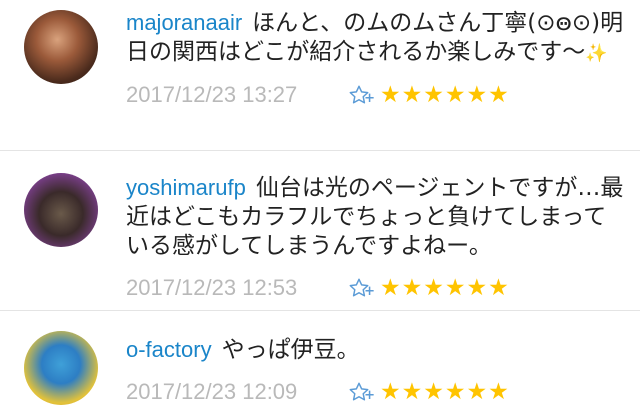  What do you see at coordinates (376, 95) in the screenshot?
I see `comment-meta: 2017/12/23 13:27 + ★ ★ ★ ★ ★ ★` at bounding box center [376, 95].